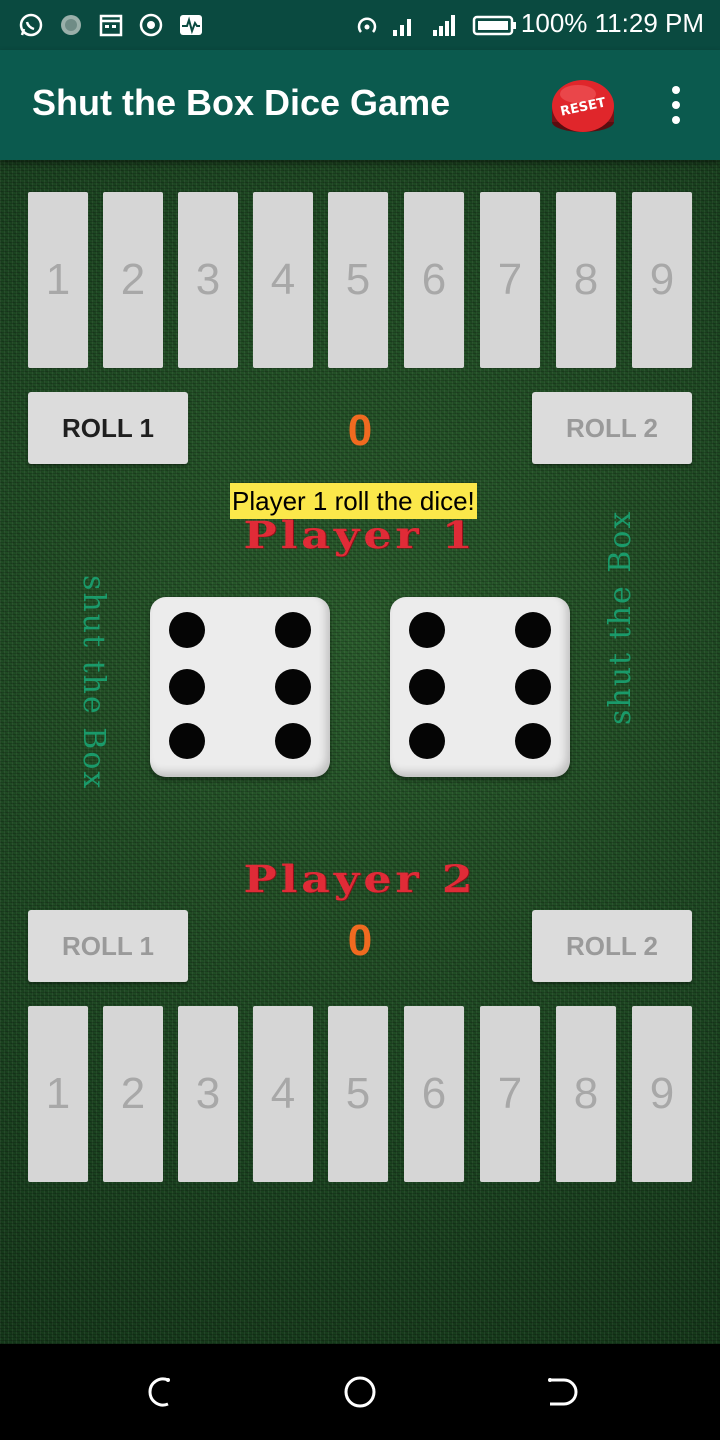 Image resolution: width=720 pixels, height=1440 pixels. I want to click on player1-tile-7: 7, so click(510, 280).